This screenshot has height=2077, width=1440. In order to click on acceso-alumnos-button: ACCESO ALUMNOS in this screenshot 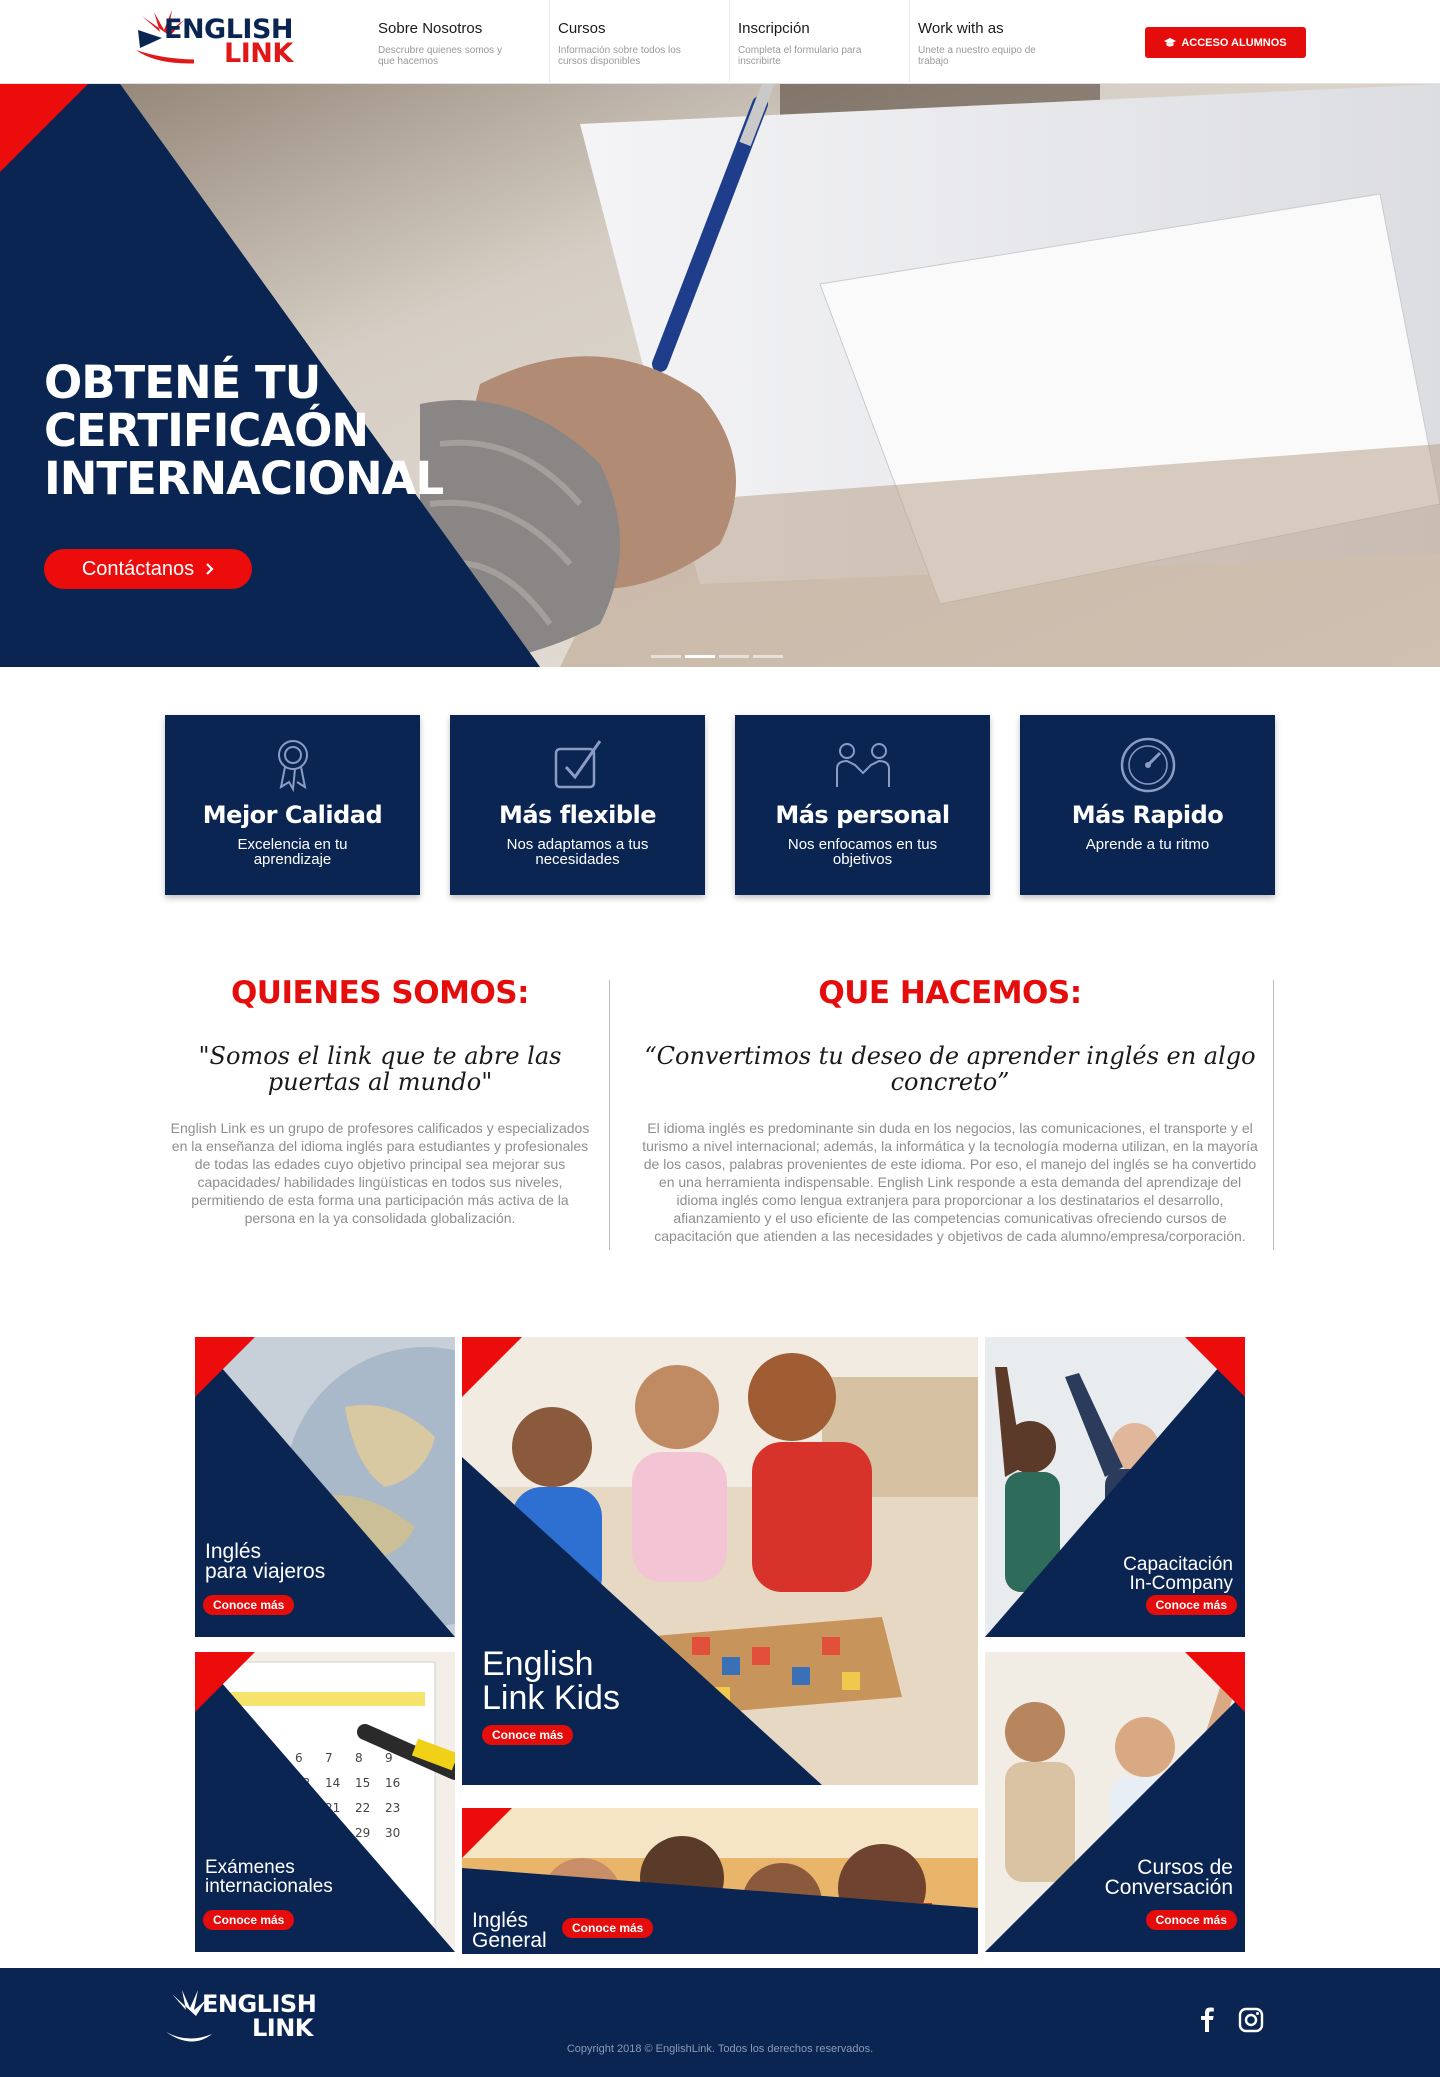, I will do `click(1225, 42)`.